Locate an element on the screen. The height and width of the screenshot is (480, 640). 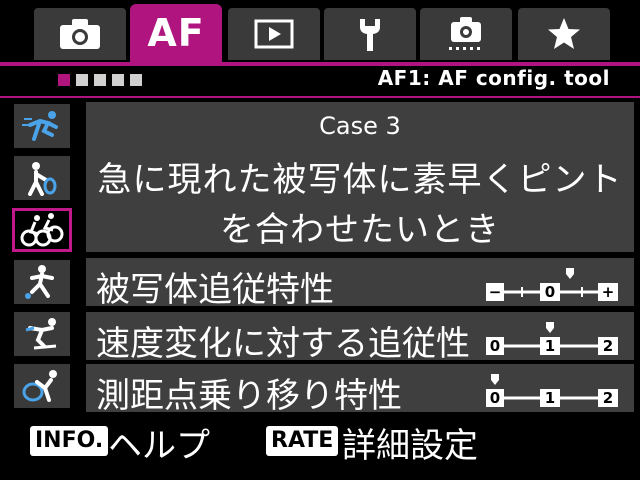
tennis-player-icon is located at coordinates (42, 179).